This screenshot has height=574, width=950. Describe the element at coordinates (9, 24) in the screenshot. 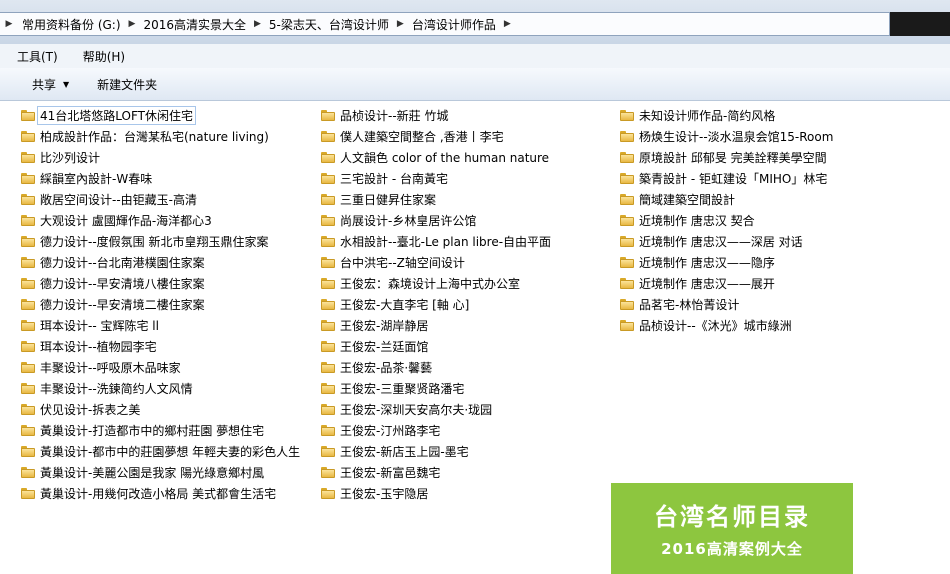

I see `chevron-left-icon: ▶` at that location.